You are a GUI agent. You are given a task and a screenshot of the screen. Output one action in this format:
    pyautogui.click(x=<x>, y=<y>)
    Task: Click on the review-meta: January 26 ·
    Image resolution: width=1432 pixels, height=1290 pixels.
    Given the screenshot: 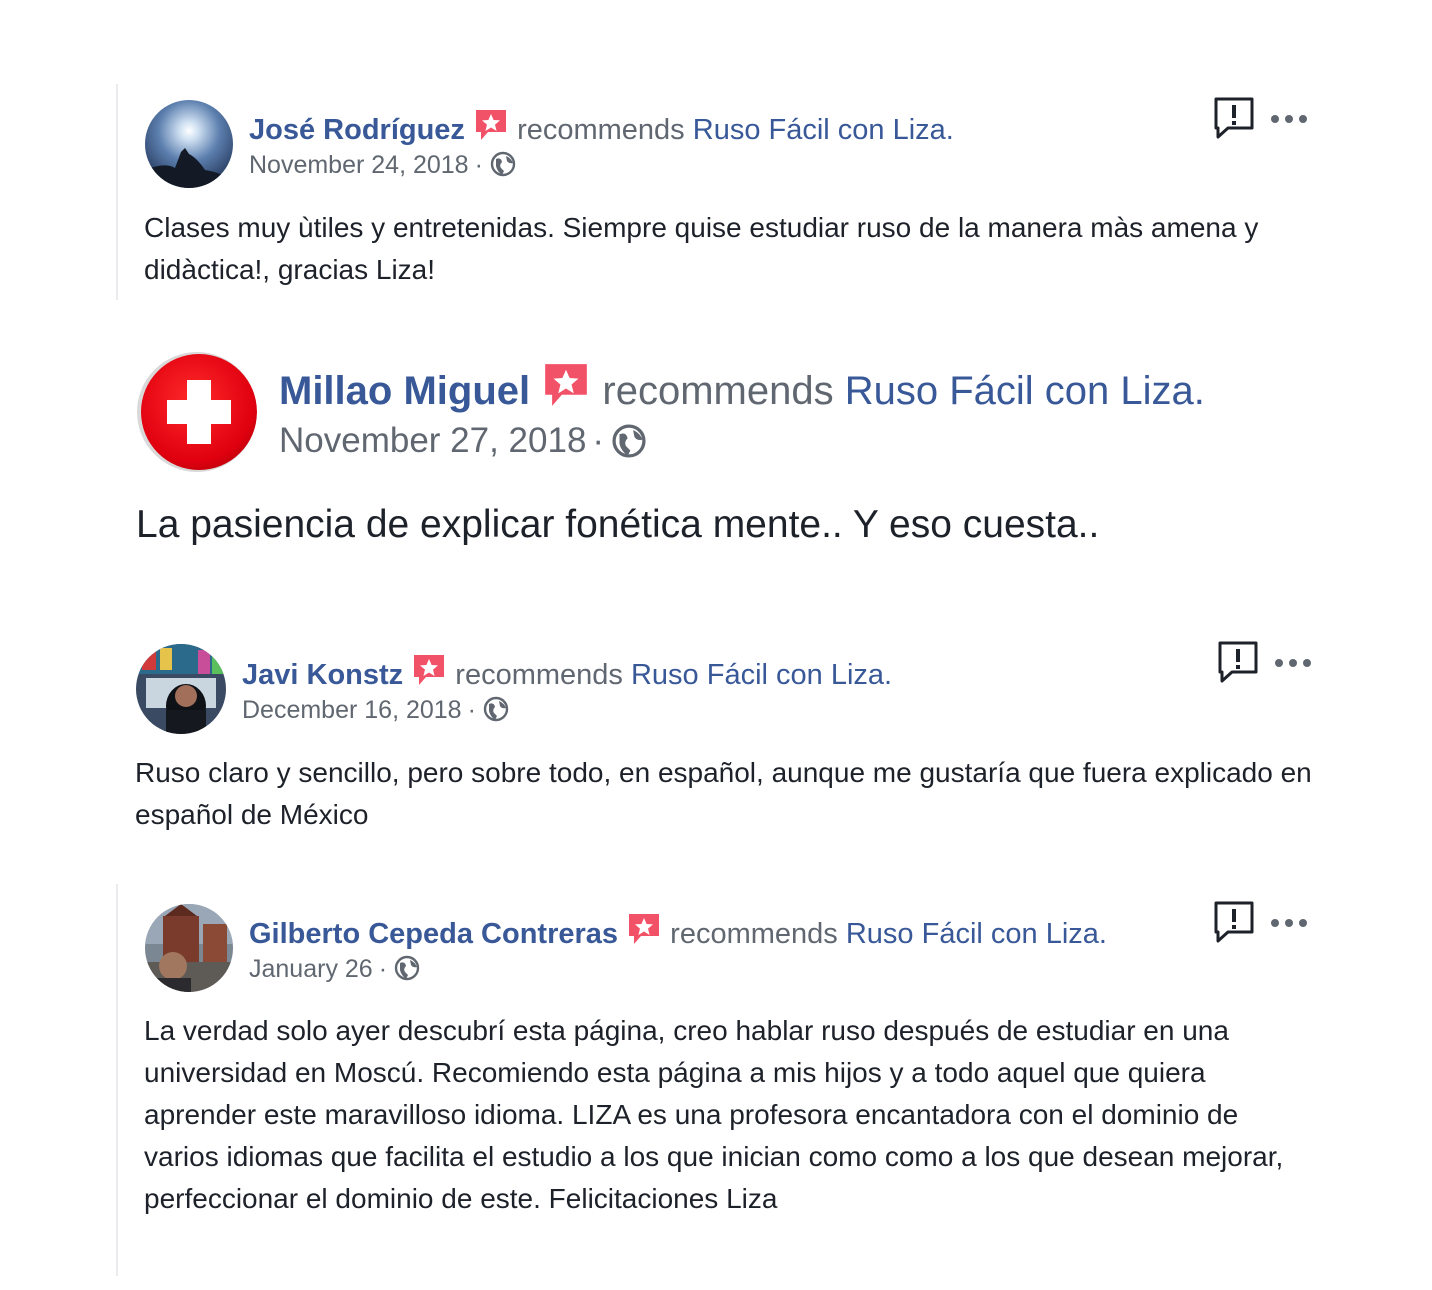 What is the action you would take?
    pyautogui.click(x=335, y=971)
    